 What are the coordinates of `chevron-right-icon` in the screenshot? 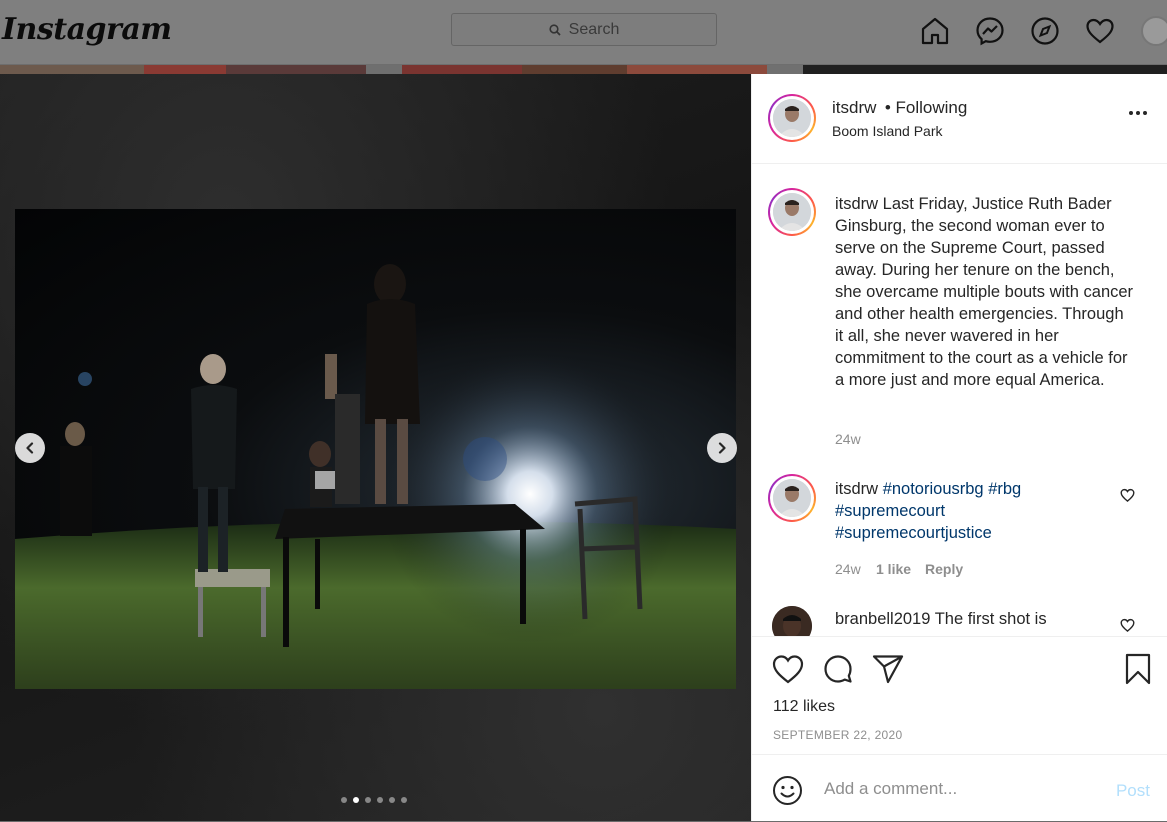 It's located at (722, 448).